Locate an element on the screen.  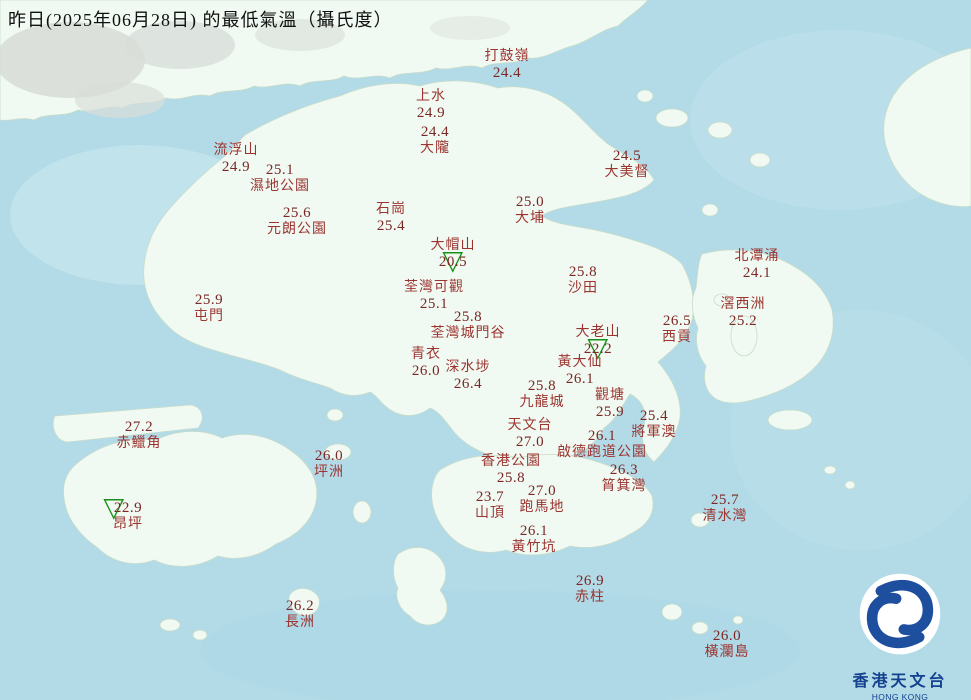
station-name: 九龍城 is located at coordinates (542, 402).